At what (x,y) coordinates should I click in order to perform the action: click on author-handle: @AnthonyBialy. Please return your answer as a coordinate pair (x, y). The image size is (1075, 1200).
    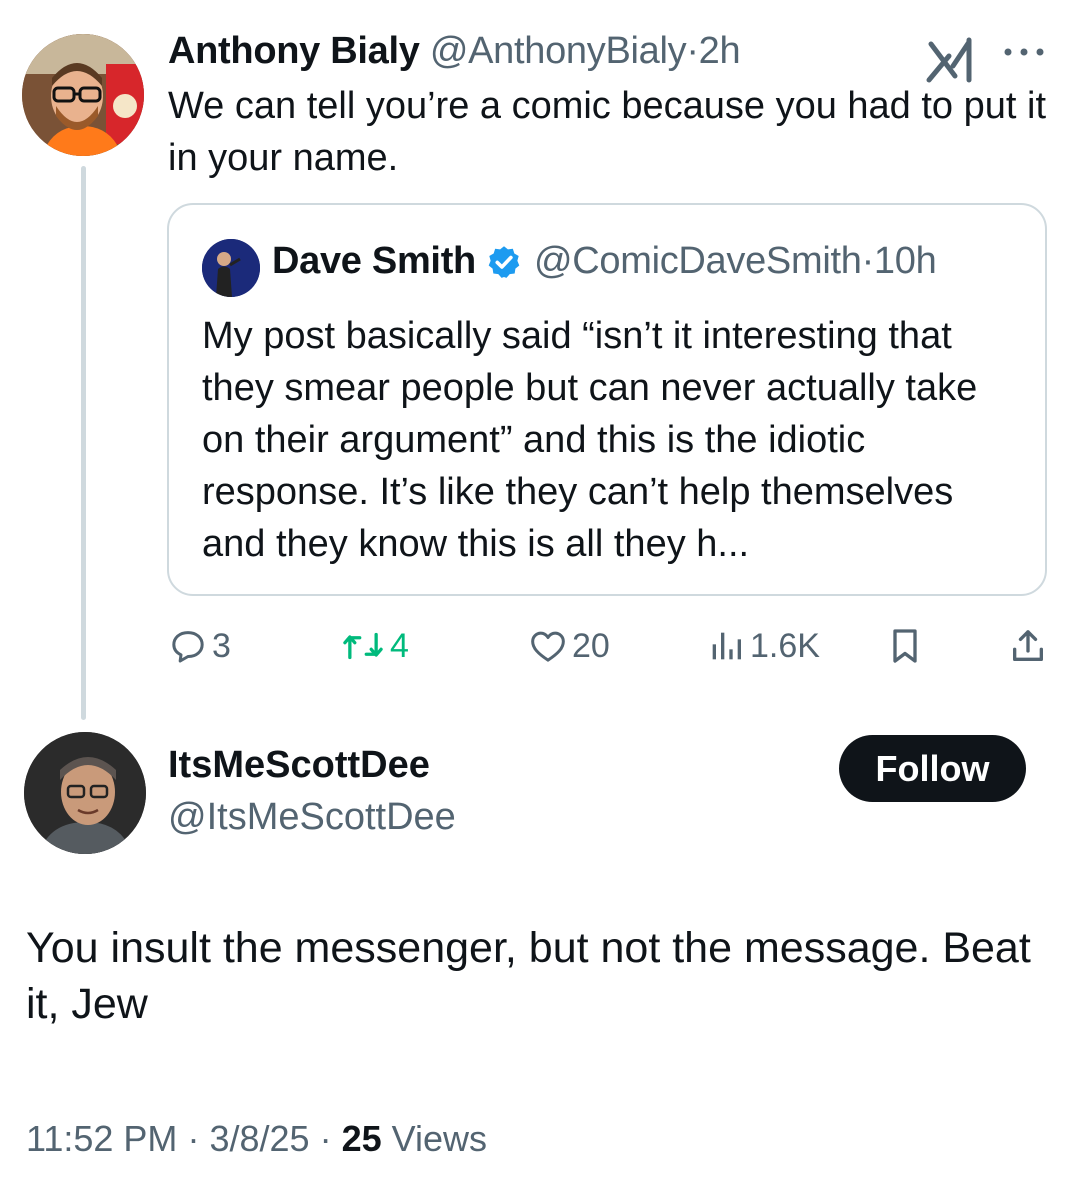
    Looking at the image, I should click on (558, 51).